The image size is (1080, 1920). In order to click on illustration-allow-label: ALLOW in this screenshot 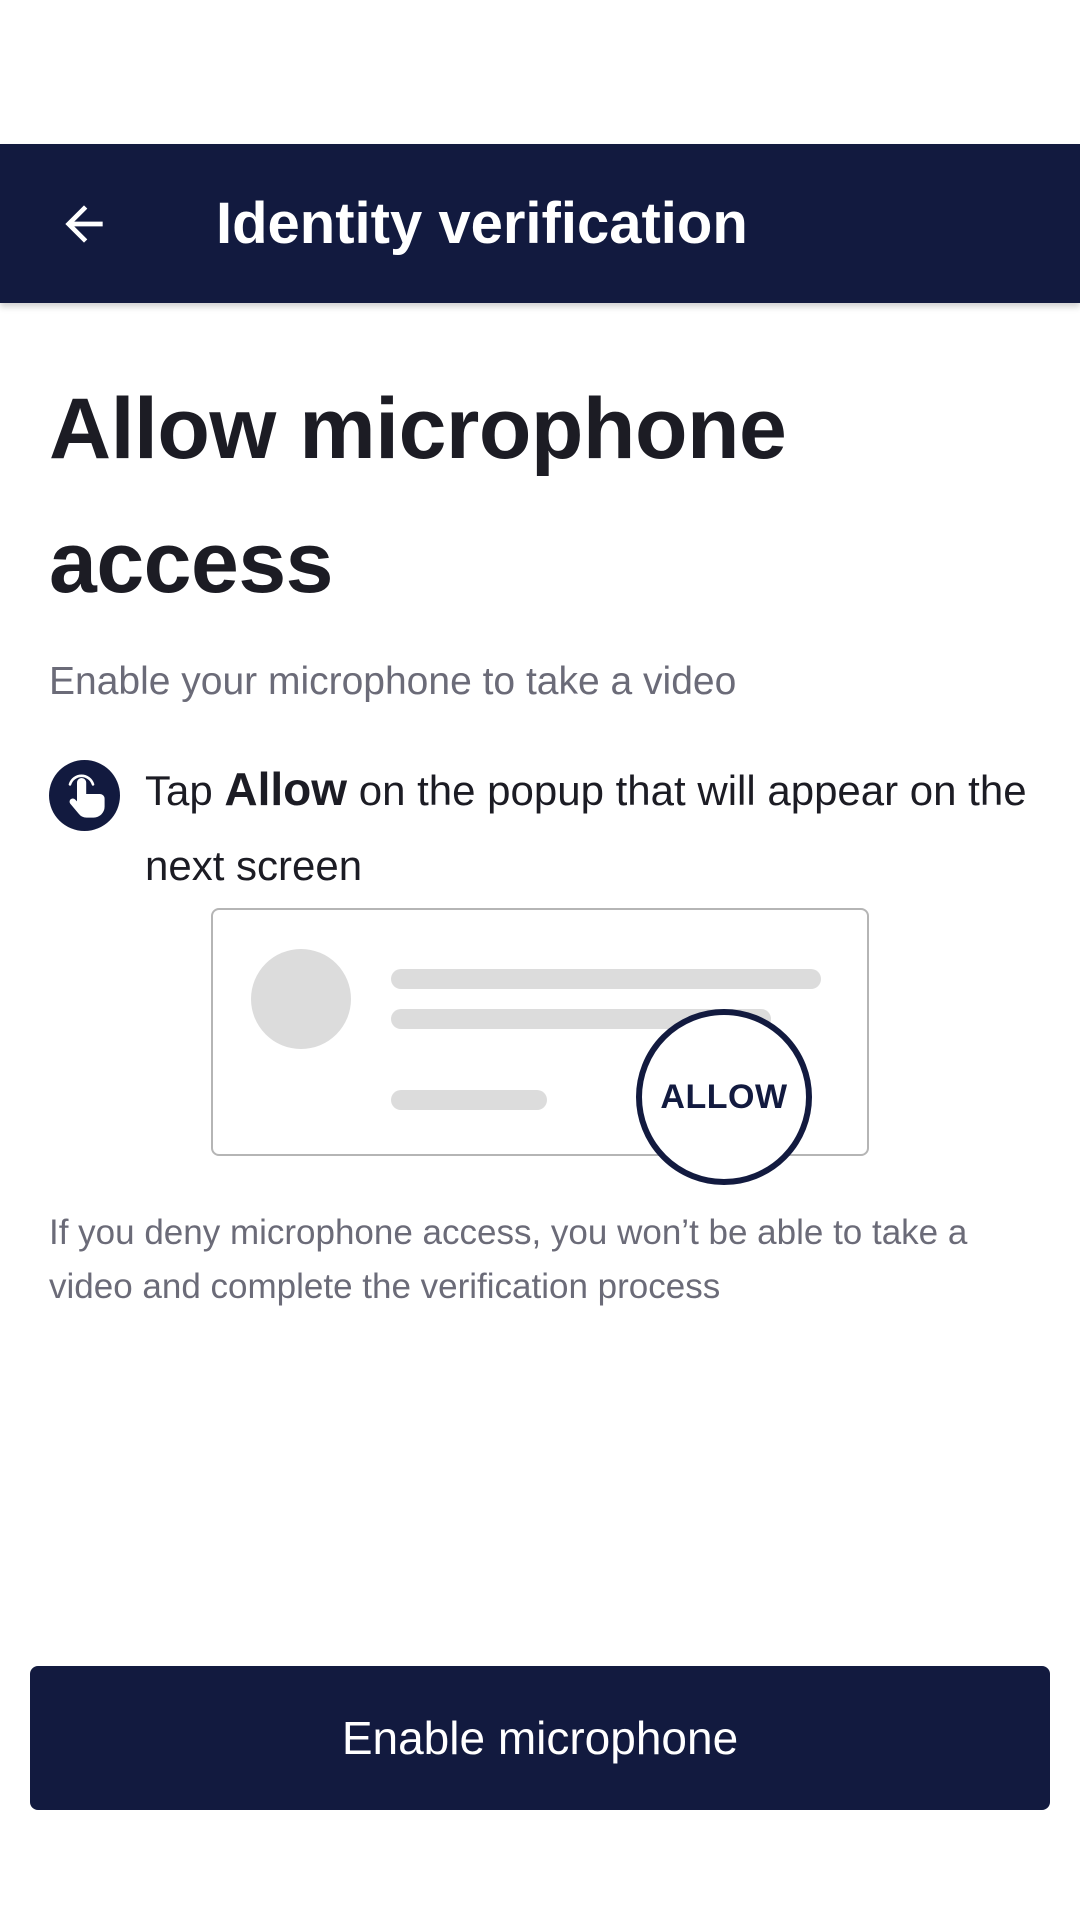, I will do `click(724, 1096)`.